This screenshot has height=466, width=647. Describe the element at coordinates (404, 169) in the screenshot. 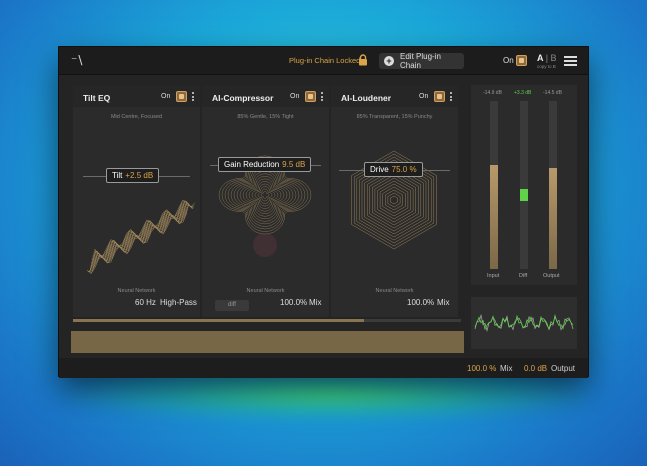

I see `drive-value: 75.0 %` at that location.